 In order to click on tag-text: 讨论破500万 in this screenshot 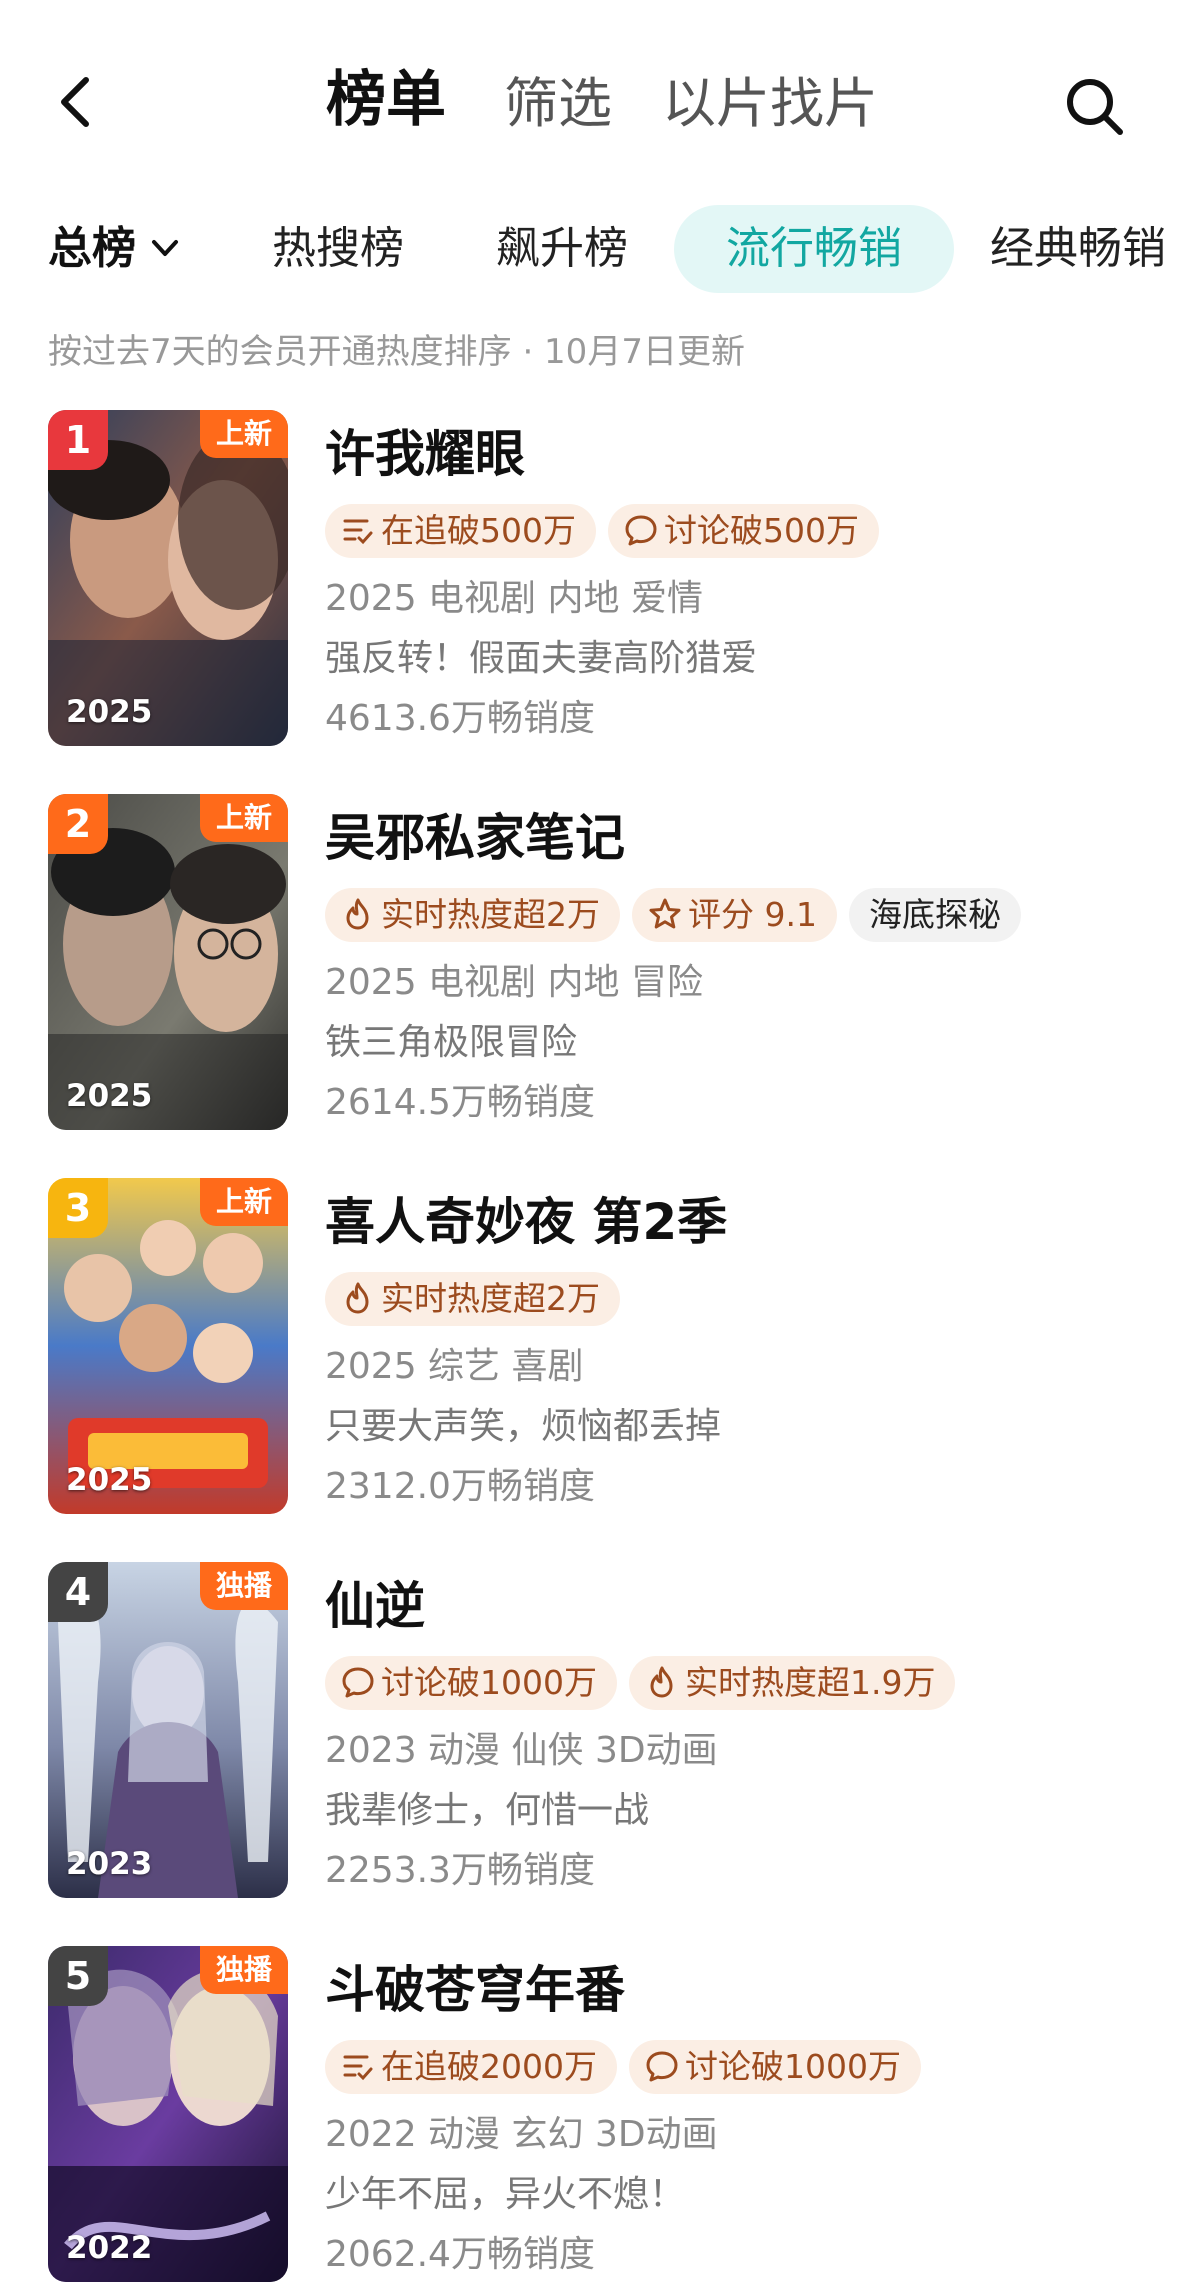, I will do `click(761, 530)`.